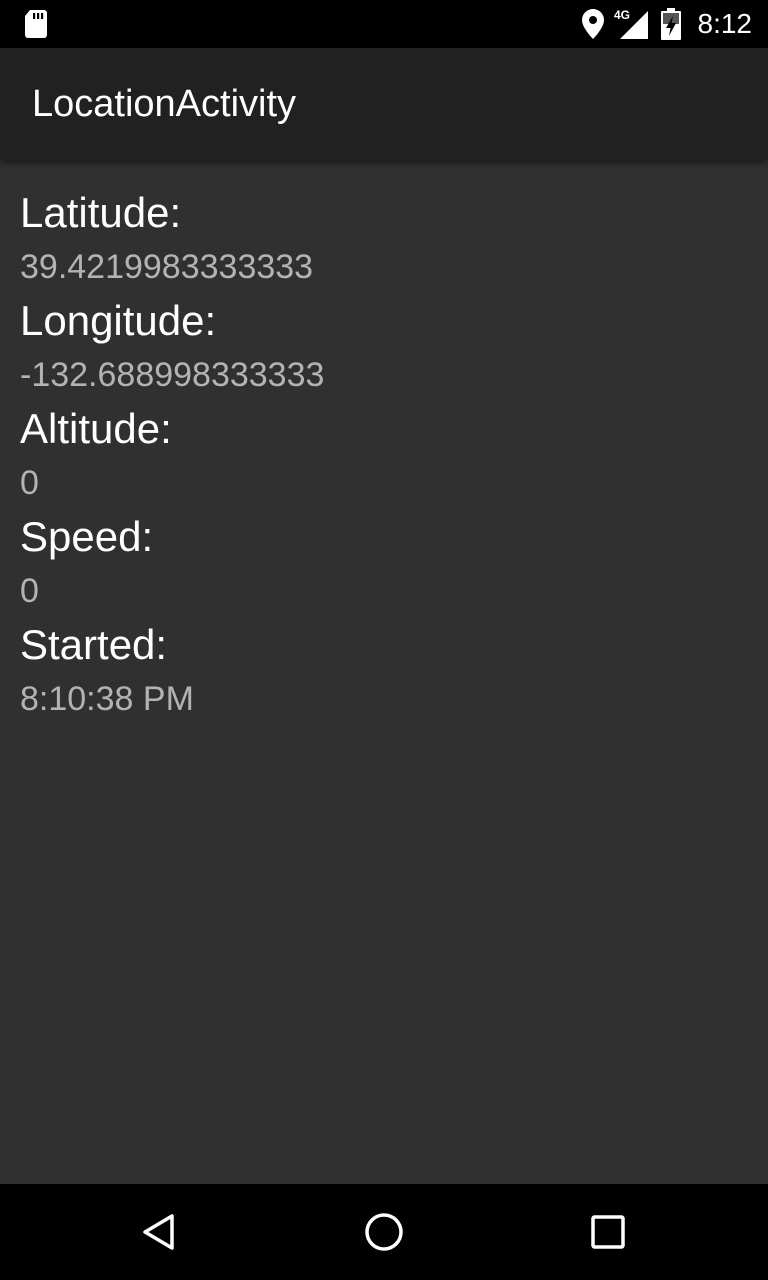  What do you see at coordinates (96, 428) in the screenshot?
I see `altitude-label: Altitude:` at bounding box center [96, 428].